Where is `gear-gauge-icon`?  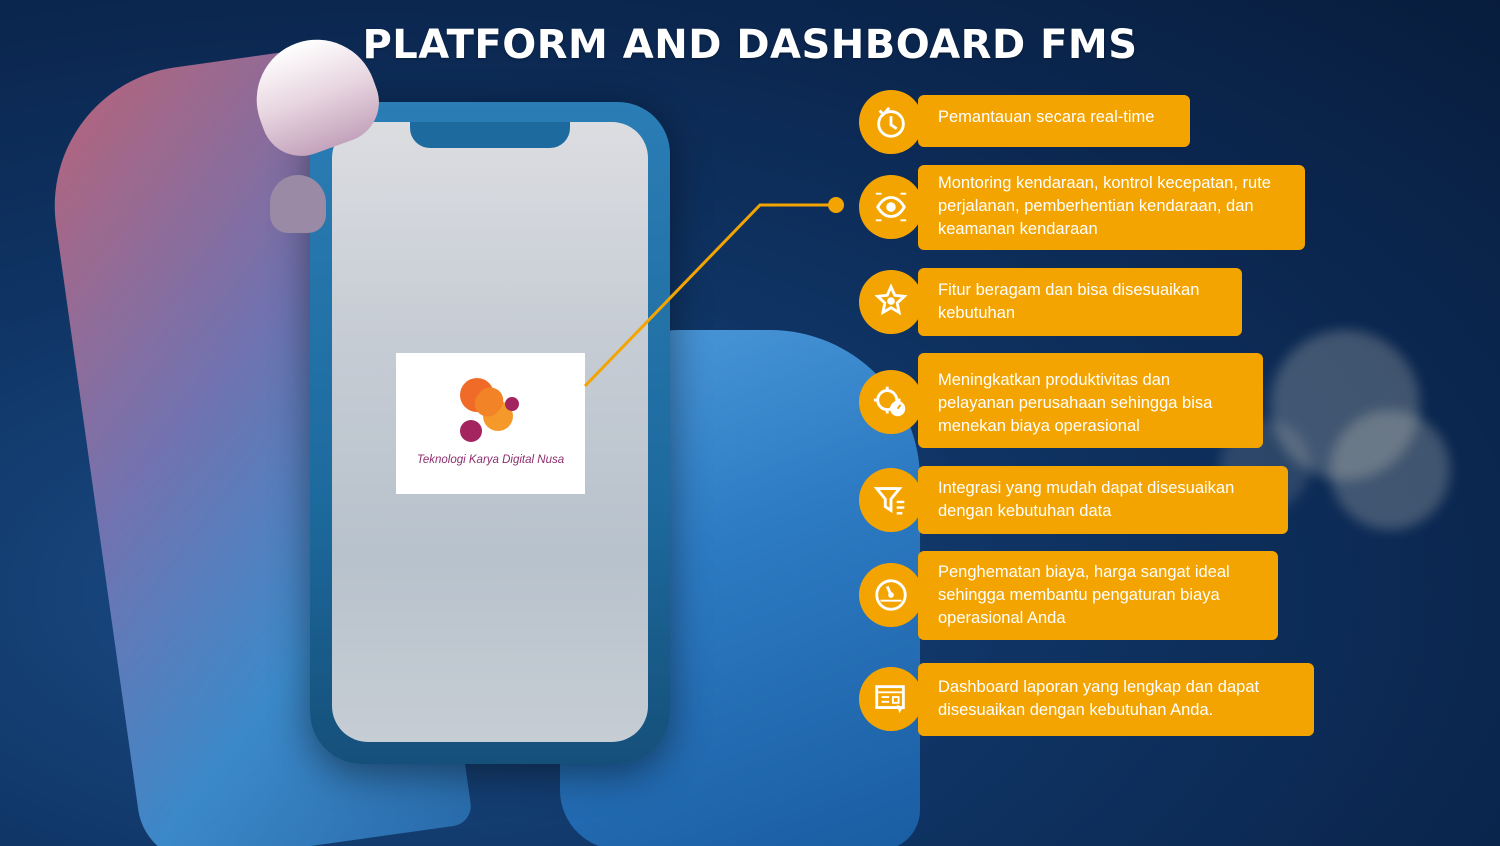 gear-gauge-icon is located at coordinates (891, 402).